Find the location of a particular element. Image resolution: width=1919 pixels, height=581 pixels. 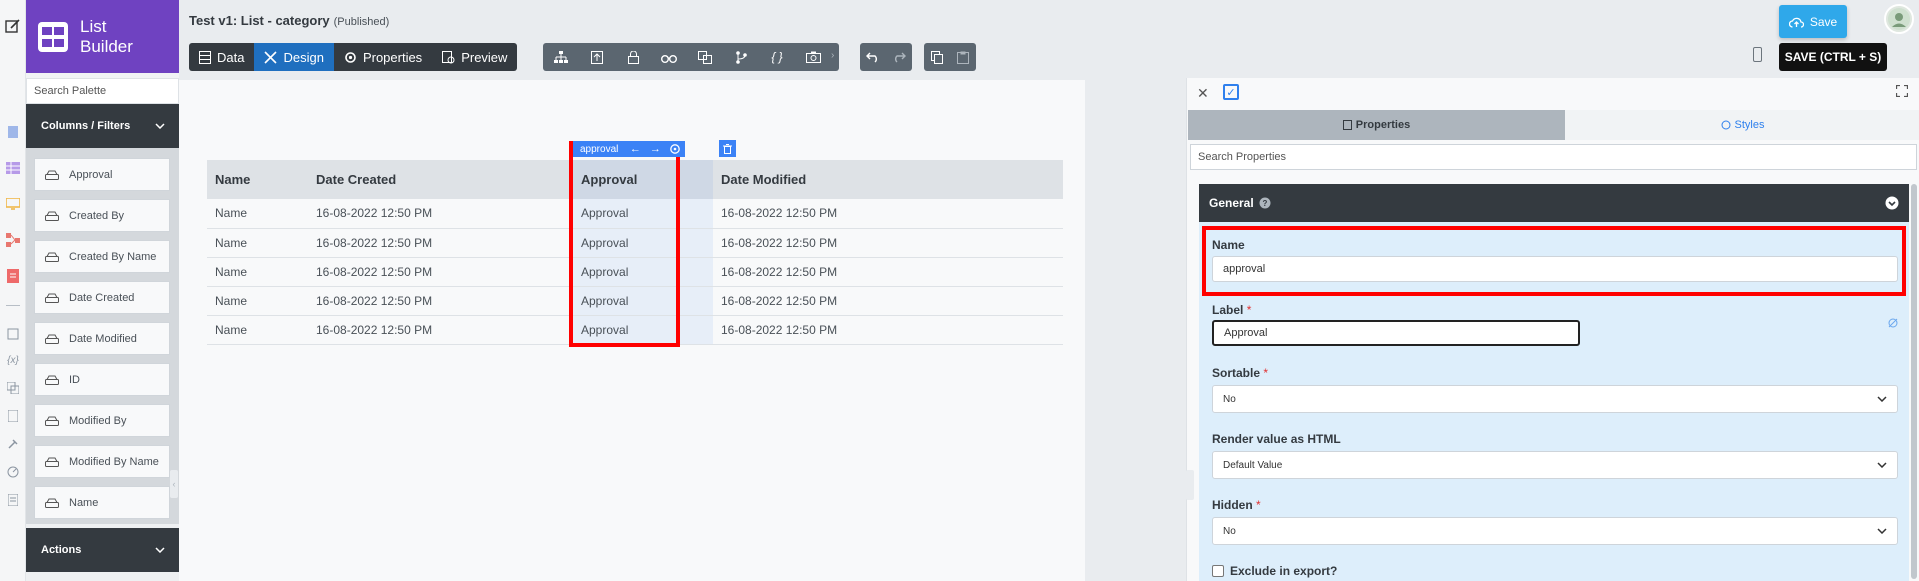

variable-icon: {x} is located at coordinates (13, 360).